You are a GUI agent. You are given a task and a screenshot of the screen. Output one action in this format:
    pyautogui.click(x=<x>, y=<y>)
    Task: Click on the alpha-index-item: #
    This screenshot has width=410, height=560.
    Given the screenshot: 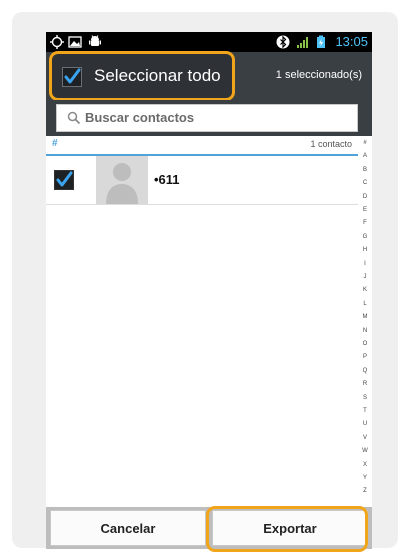 What is the action you would take?
    pyautogui.click(x=365, y=143)
    